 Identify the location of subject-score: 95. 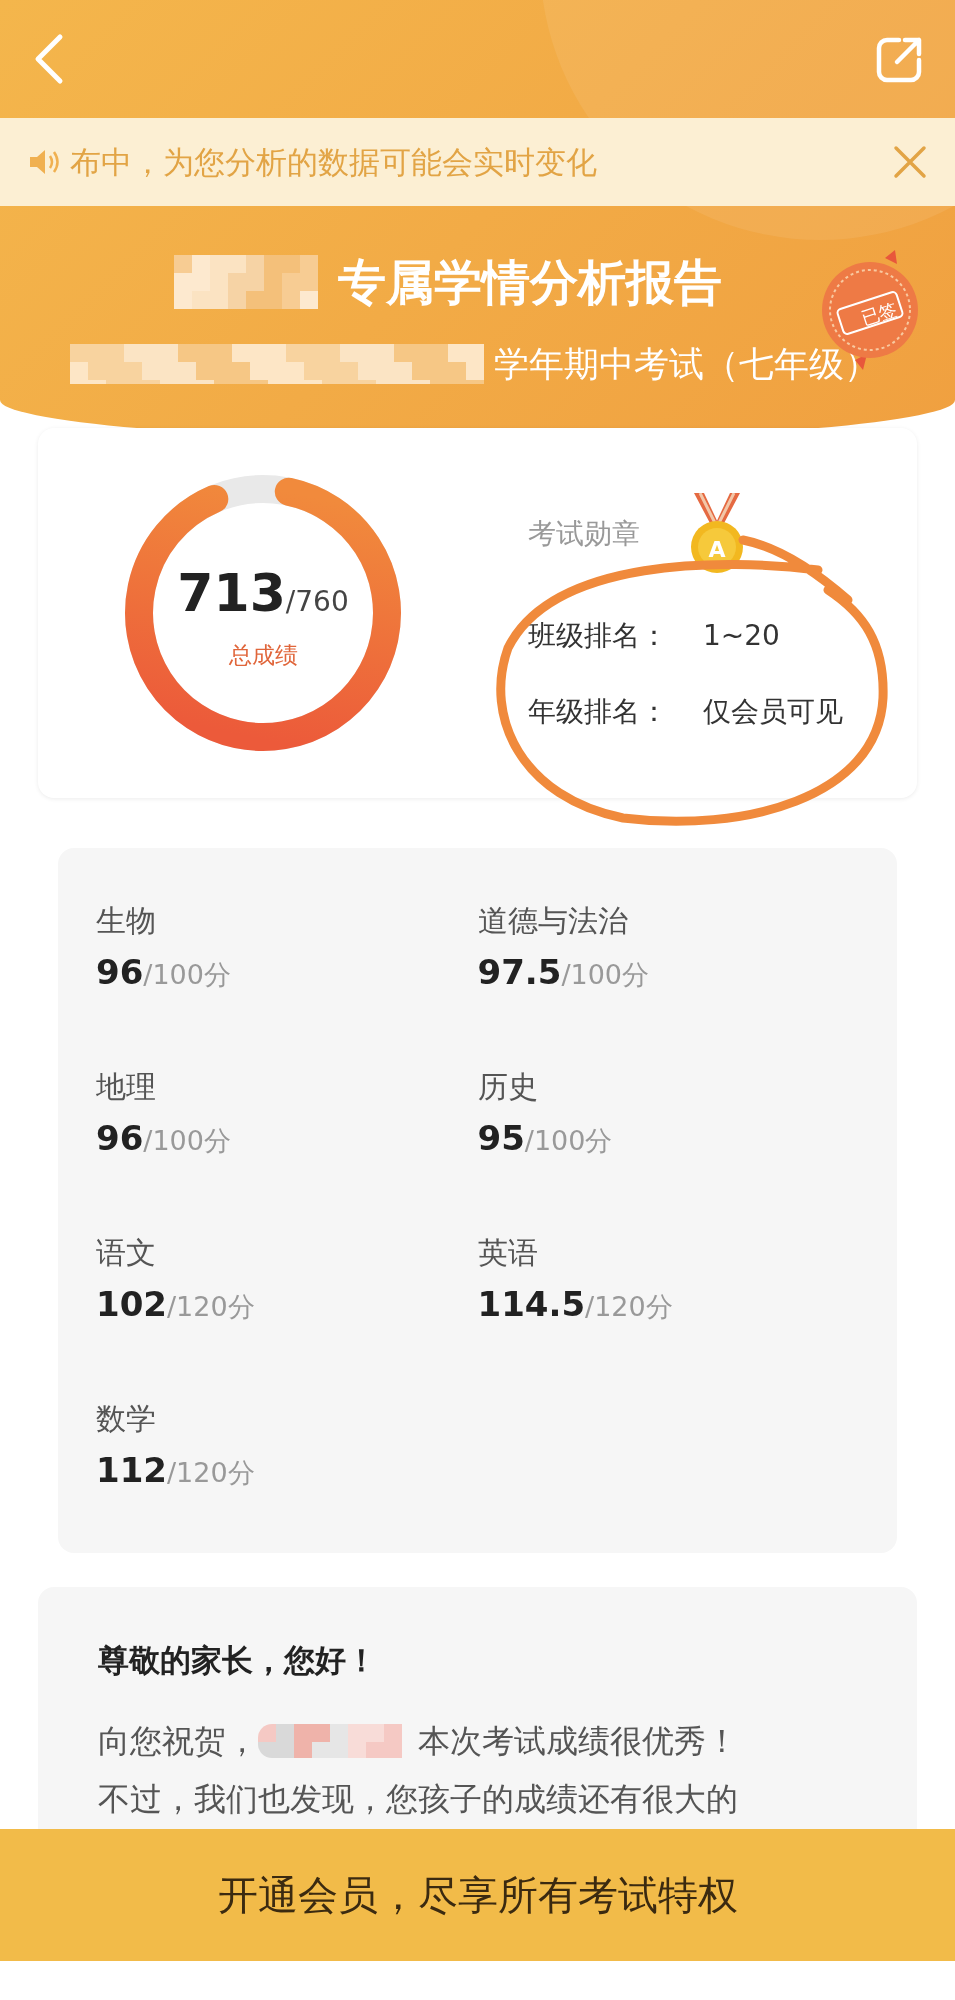
(501, 1138).